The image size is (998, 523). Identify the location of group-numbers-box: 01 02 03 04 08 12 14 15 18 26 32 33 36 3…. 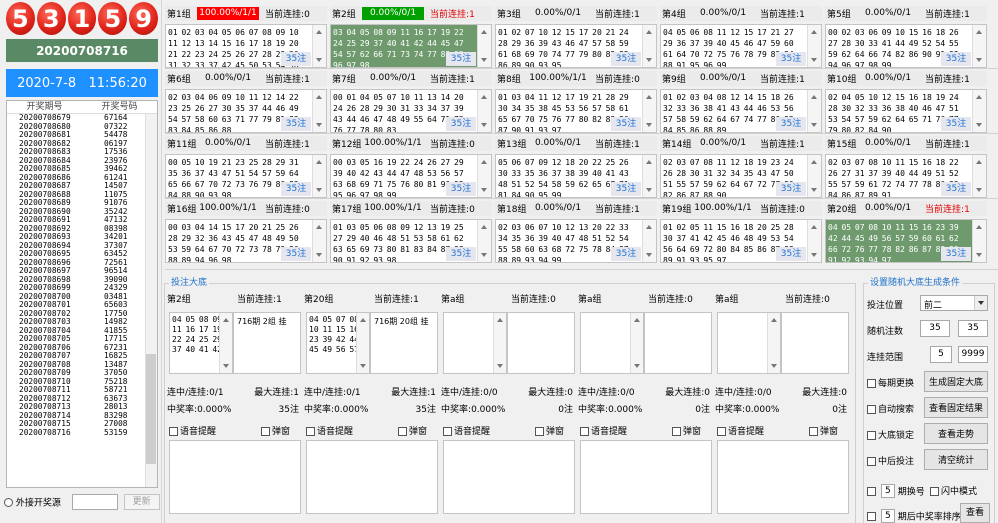
(741, 111).